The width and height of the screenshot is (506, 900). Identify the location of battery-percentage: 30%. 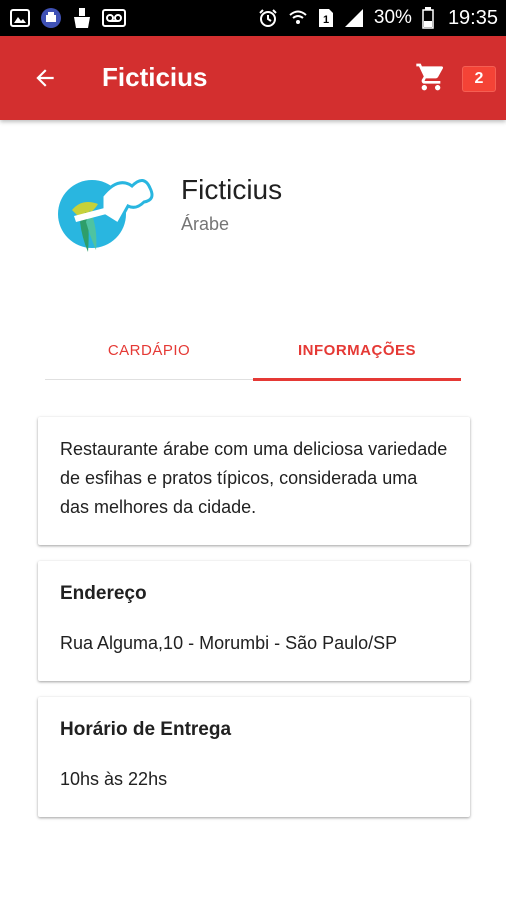
(392, 17).